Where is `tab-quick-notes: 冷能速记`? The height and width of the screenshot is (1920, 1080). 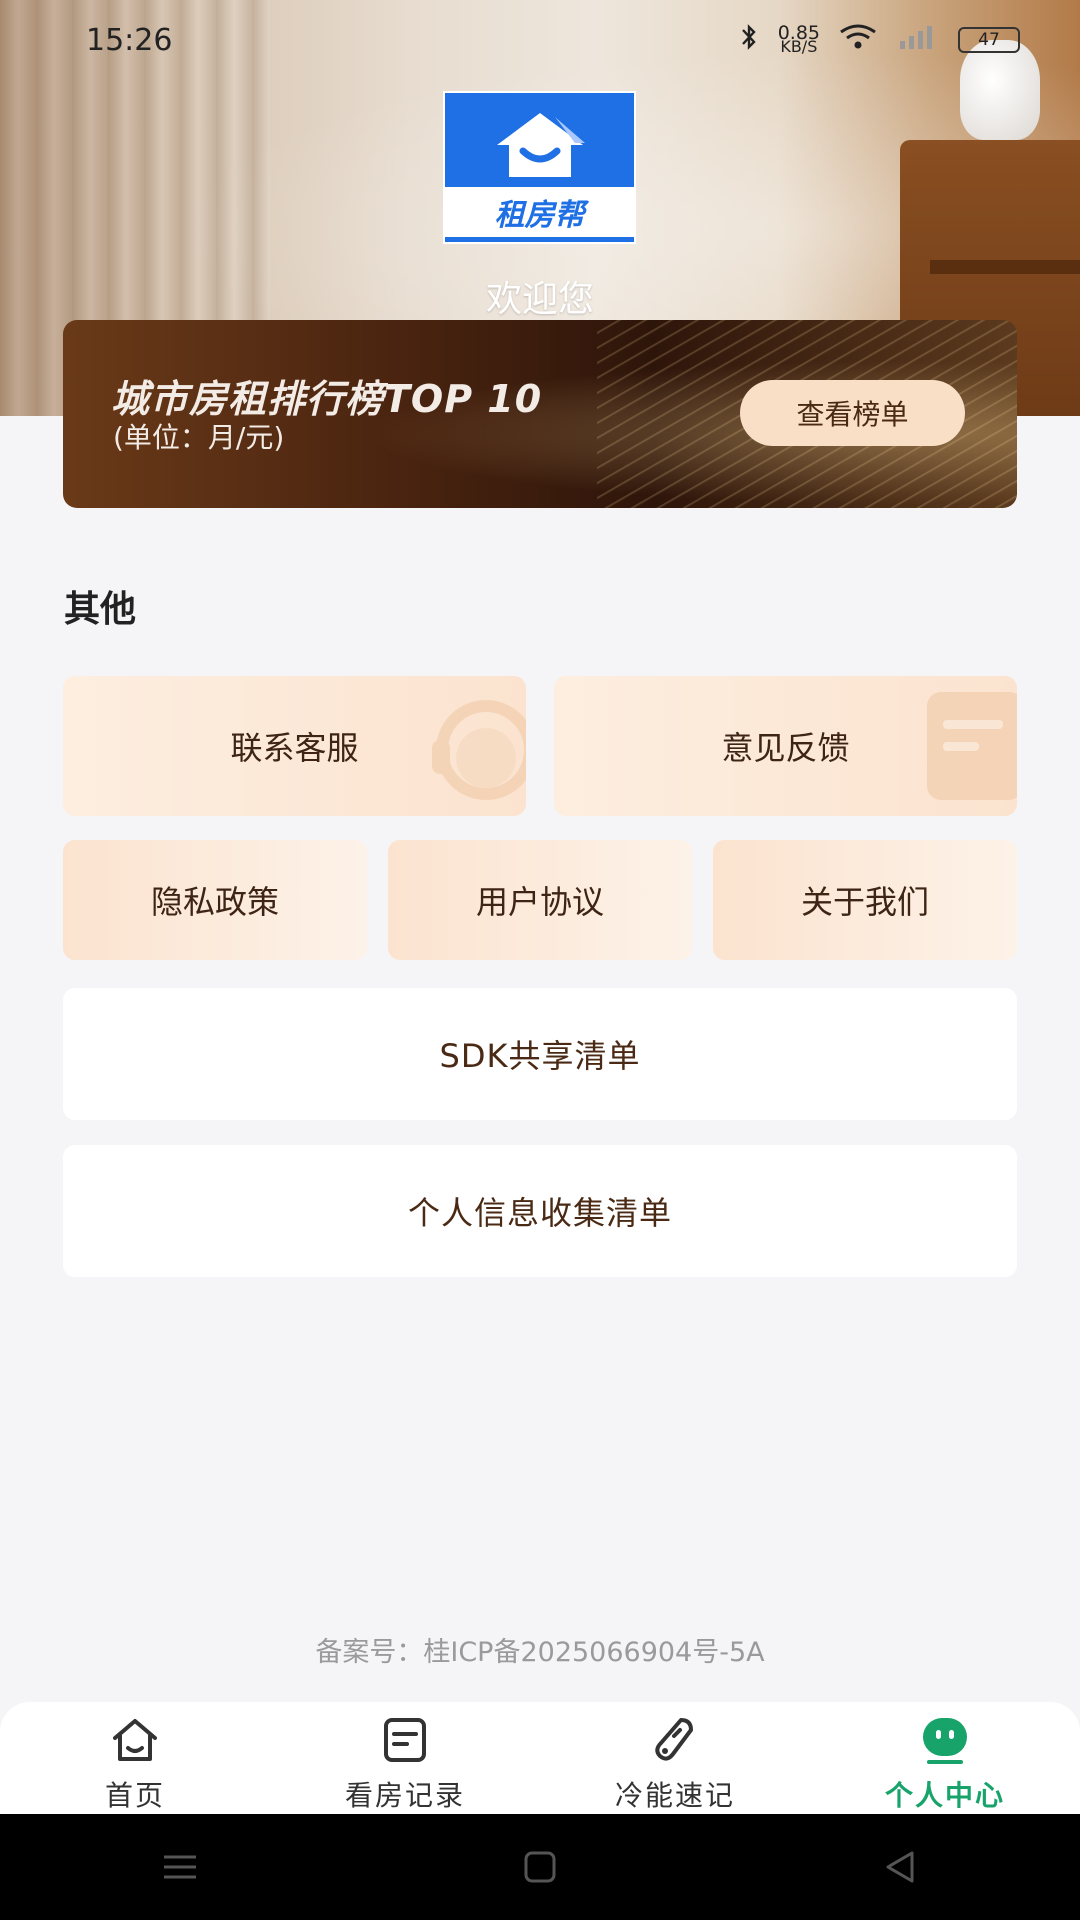 tab-quick-notes: 冷能速记 is located at coordinates (675, 1758).